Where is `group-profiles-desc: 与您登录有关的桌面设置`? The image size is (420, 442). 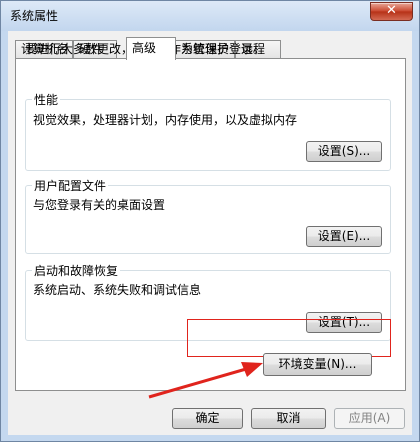 group-profiles-desc: 与您登录有关的桌面设置 is located at coordinates (99, 205).